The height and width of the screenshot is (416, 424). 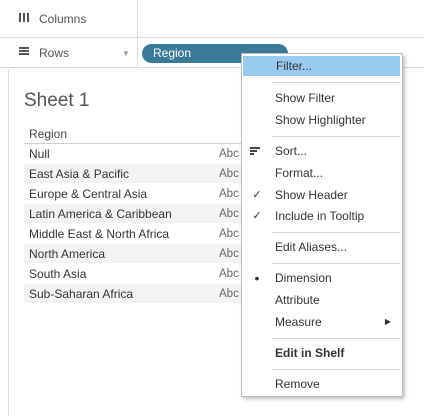 What do you see at coordinates (139, 154) in the screenshot?
I see `table-row: Null Abc` at bounding box center [139, 154].